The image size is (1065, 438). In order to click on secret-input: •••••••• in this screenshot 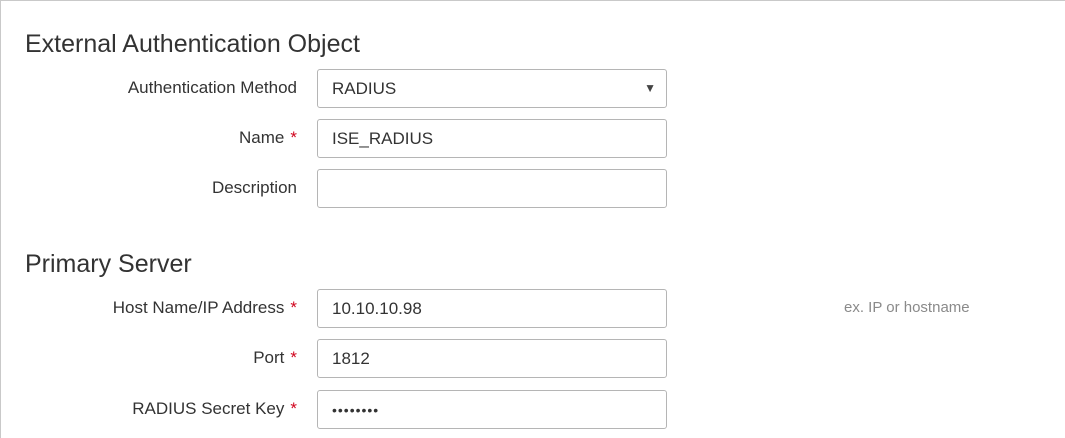, I will do `click(492, 409)`.